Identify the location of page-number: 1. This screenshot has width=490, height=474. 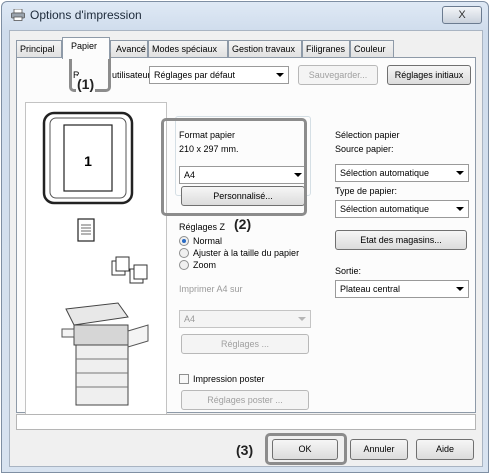
(88, 161).